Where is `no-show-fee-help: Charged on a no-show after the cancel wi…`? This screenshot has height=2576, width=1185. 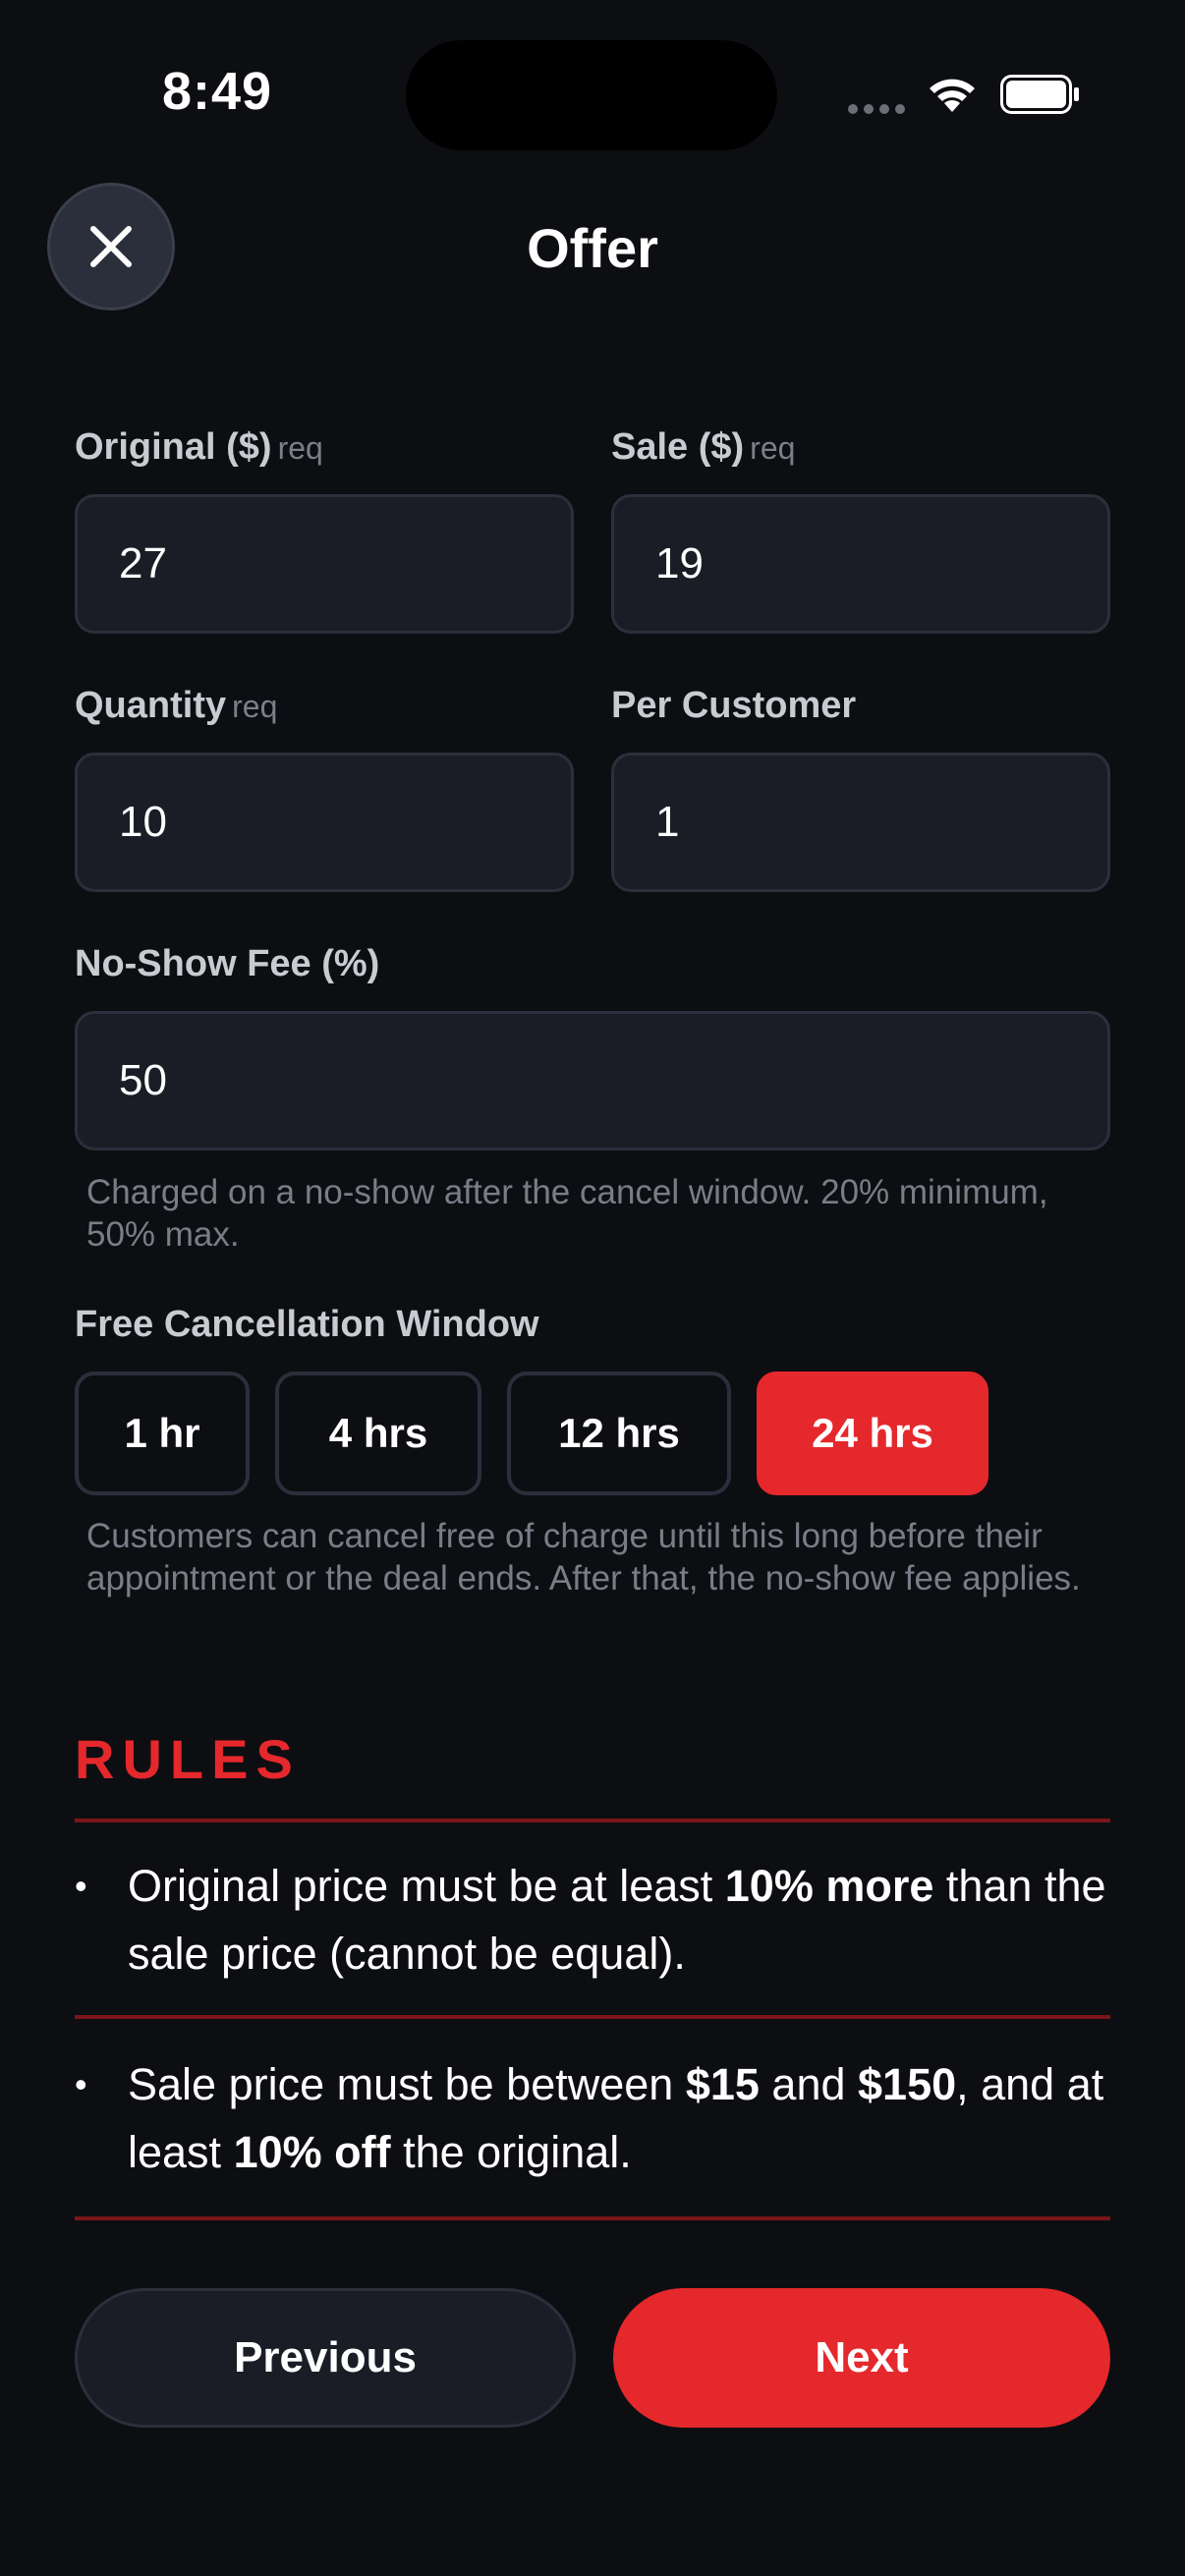
no-show-fee-help: Charged on a no-show after the cancel wi… is located at coordinates (567, 1213).